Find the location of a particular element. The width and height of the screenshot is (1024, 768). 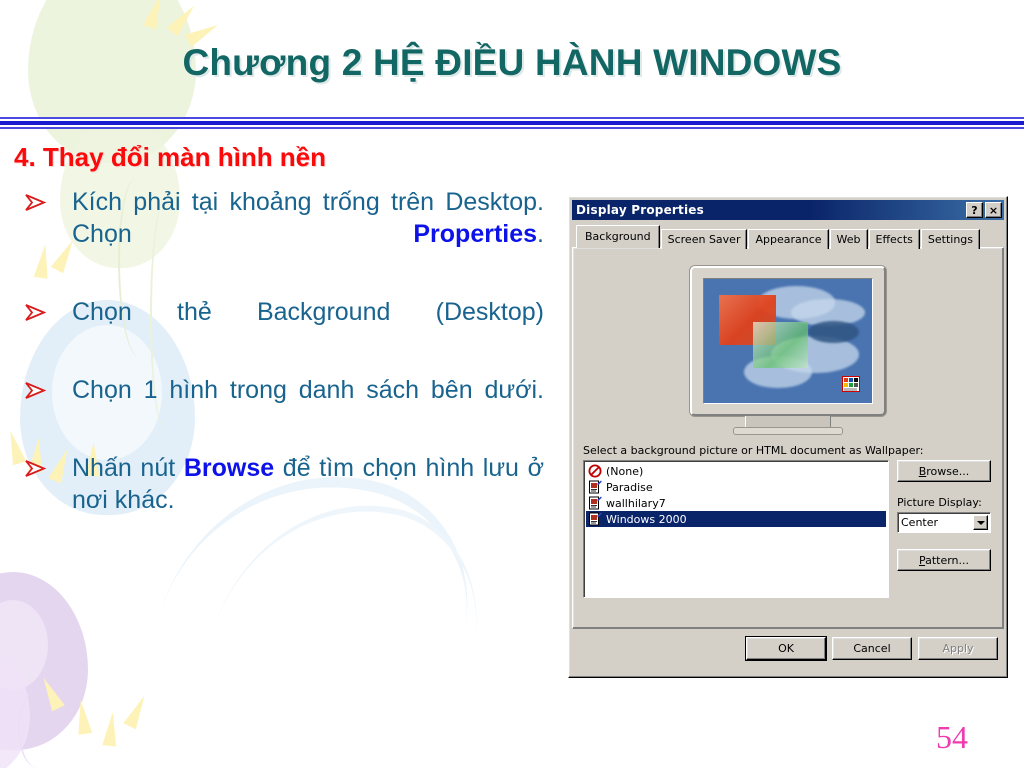

tab-screen-saver: Screen Saver is located at coordinates (704, 239).